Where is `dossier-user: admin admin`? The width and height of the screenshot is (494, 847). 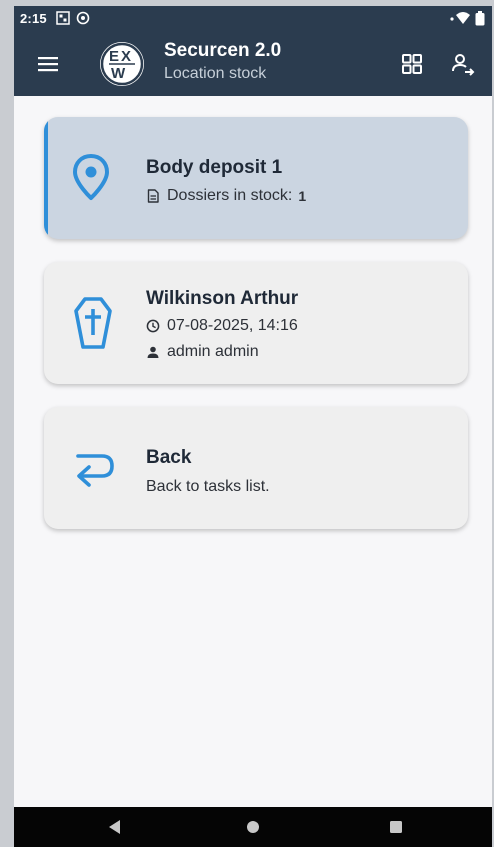
dossier-user: admin admin is located at coordinates (213, 351).